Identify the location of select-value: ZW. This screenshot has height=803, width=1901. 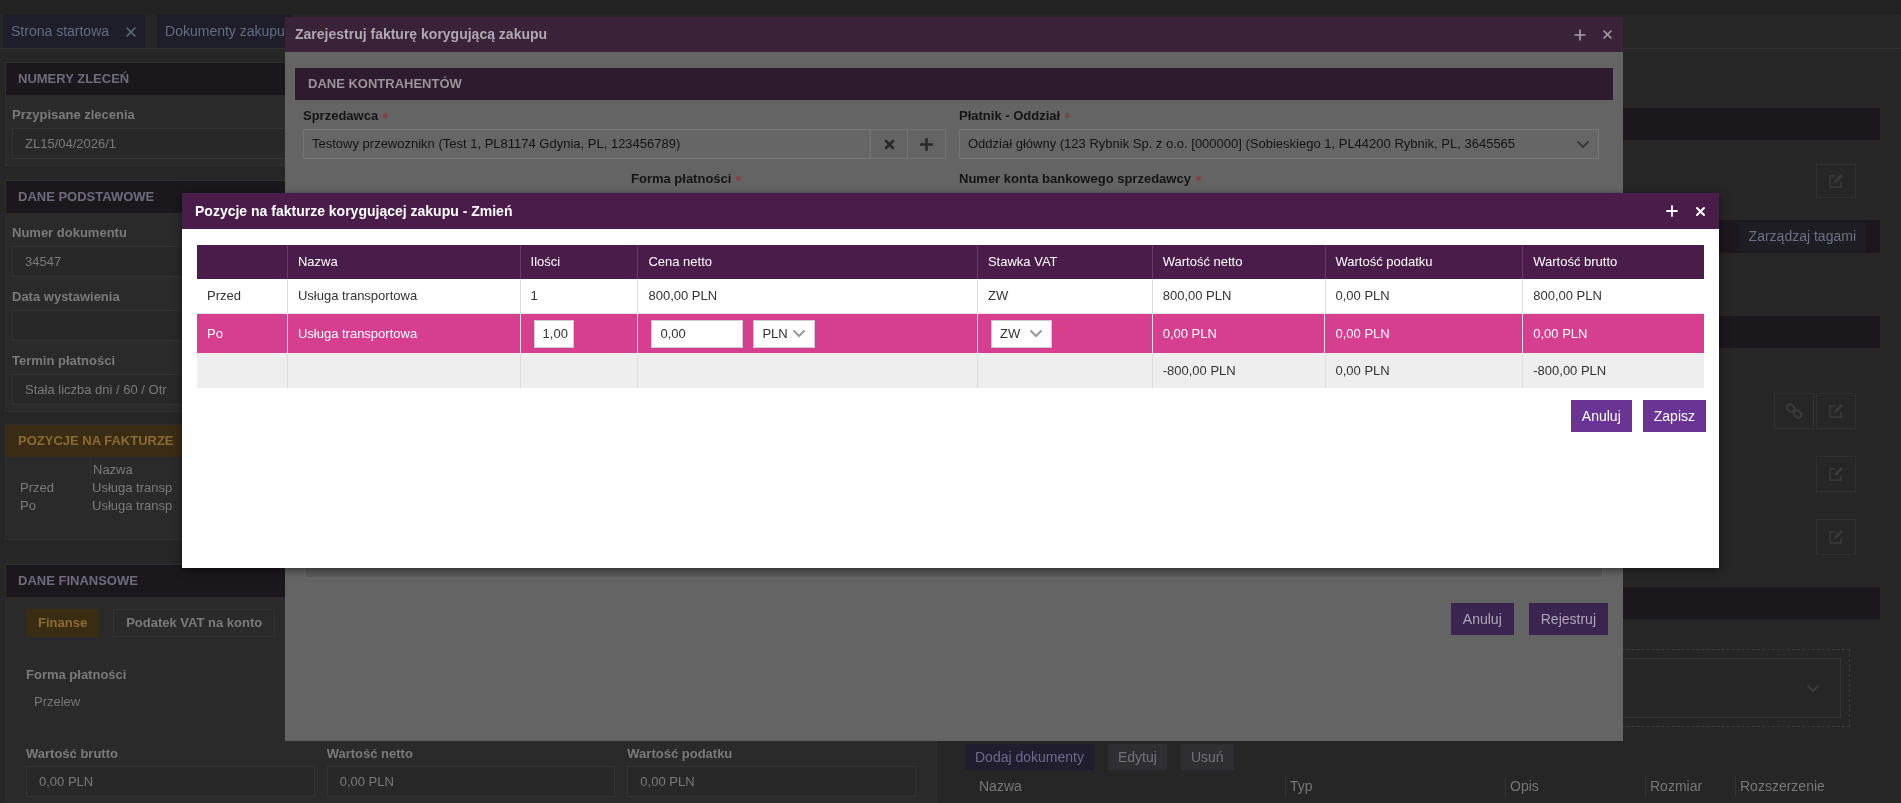
(1010, 333).